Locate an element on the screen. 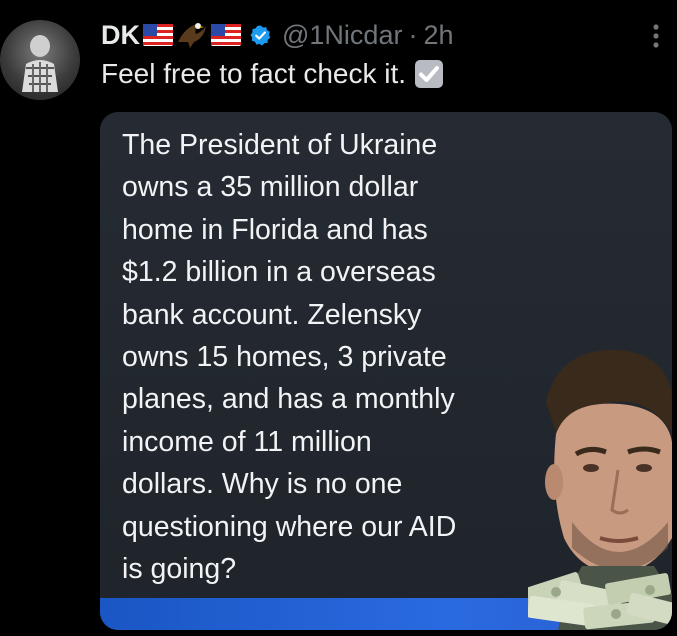 This screenshot has width=677, height=636. meme-line: dollars. Why is no one is located at coordinates (262, 484).